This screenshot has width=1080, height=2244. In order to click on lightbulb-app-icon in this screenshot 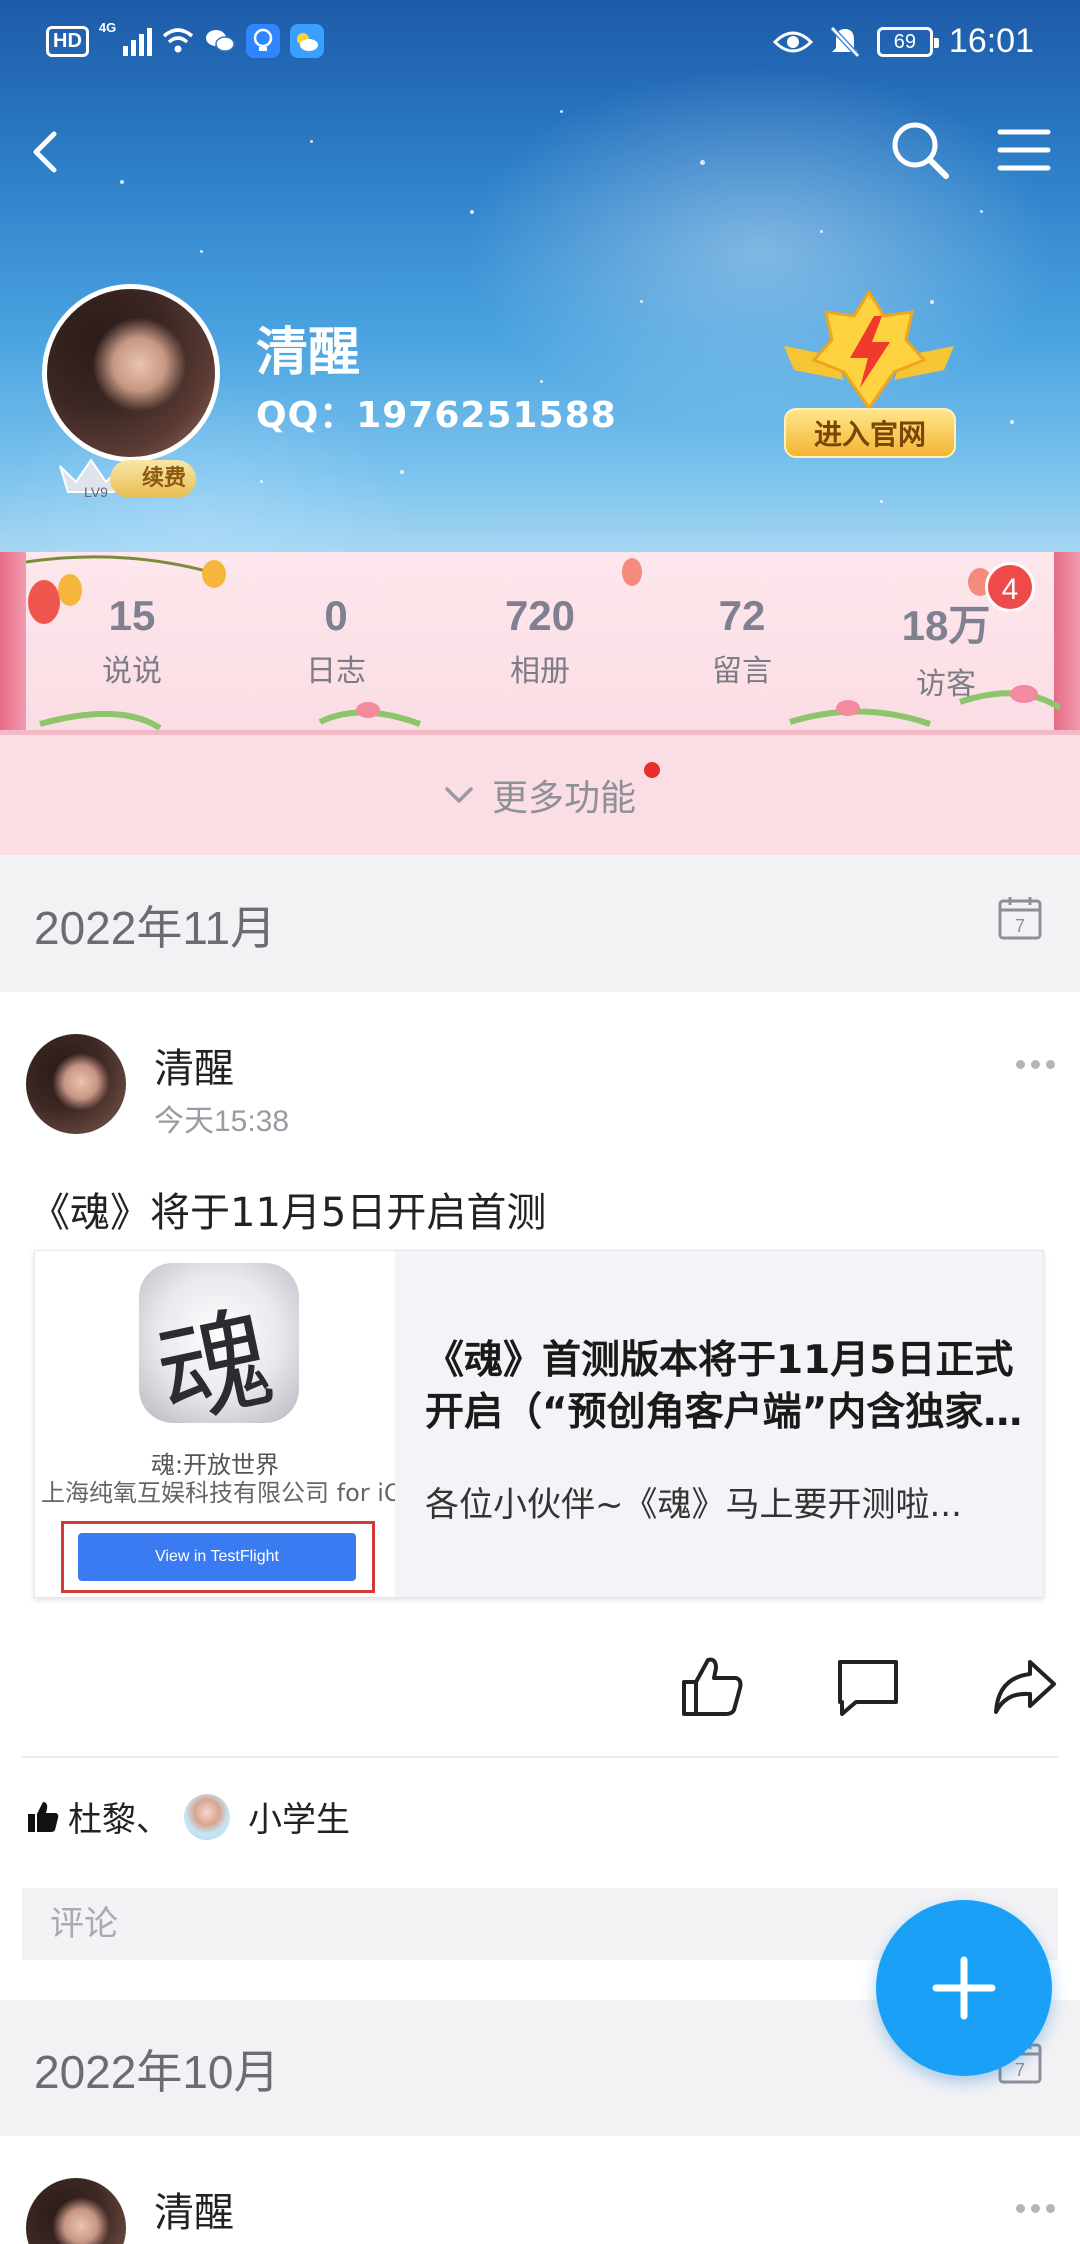, I will do `click(262, 41)`.